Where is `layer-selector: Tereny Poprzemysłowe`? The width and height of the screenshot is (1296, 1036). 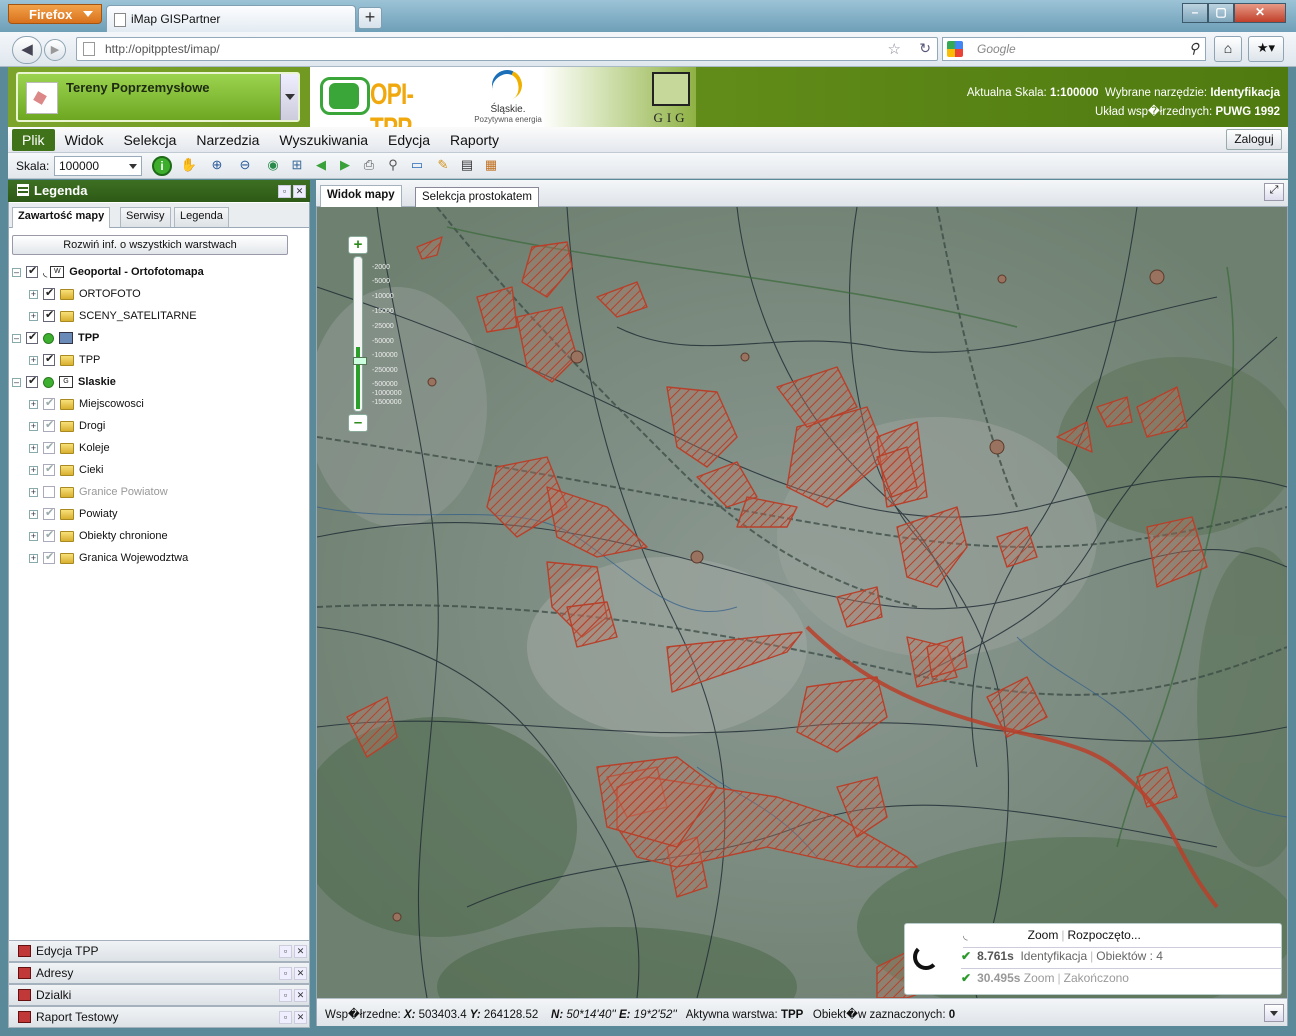
layer-selector: Tereny Poprzemysłowe is located at coordinates (158, 97).